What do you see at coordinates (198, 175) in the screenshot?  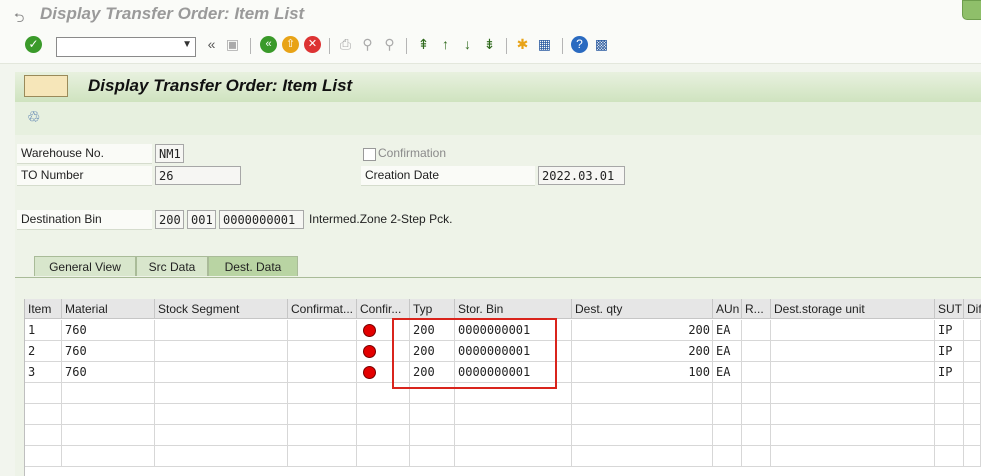 I see `to-number-field: 26` at bounding box center [198, 175].